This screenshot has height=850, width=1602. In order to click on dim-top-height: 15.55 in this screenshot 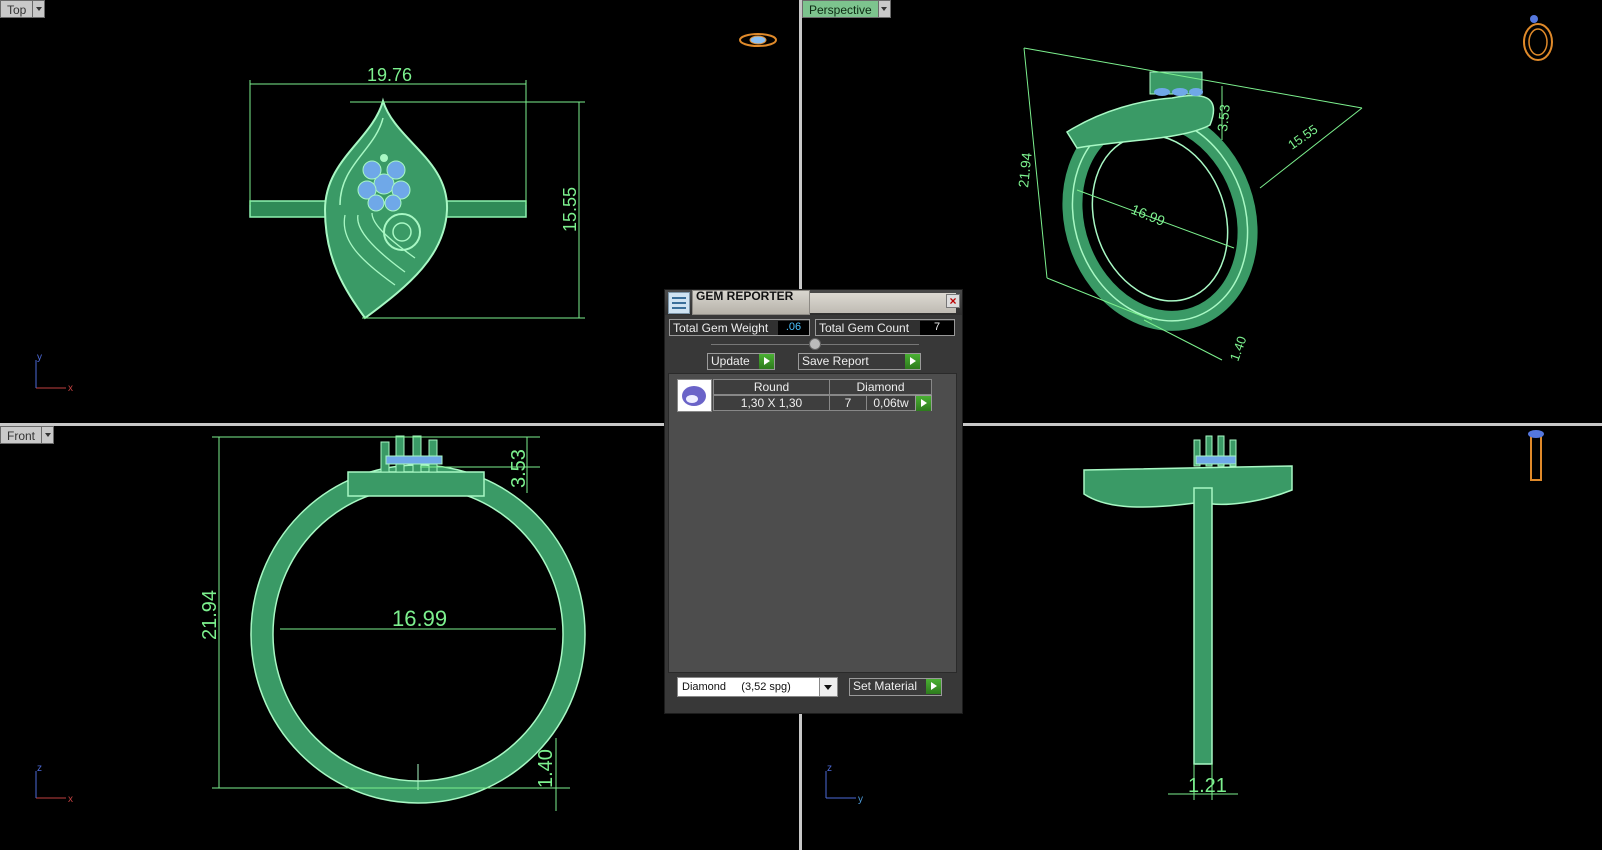, I will do `click(570, 209)`.